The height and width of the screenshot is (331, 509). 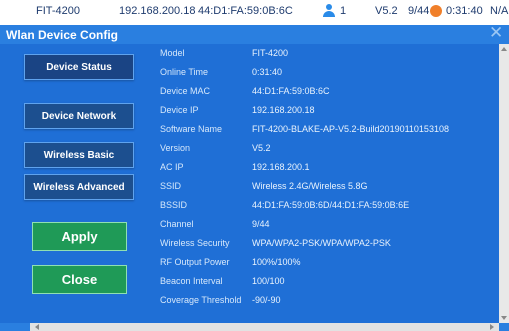 What do you see at coordinates (179, 110) in the screenshot?
I see `info-label: Device IP` at bounding box center [179, 110].